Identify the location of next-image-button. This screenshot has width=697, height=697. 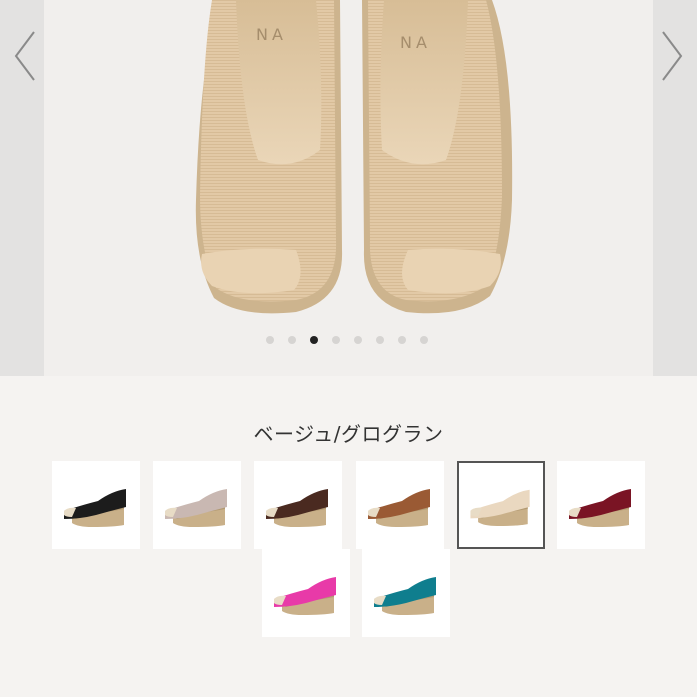
(672, 56).